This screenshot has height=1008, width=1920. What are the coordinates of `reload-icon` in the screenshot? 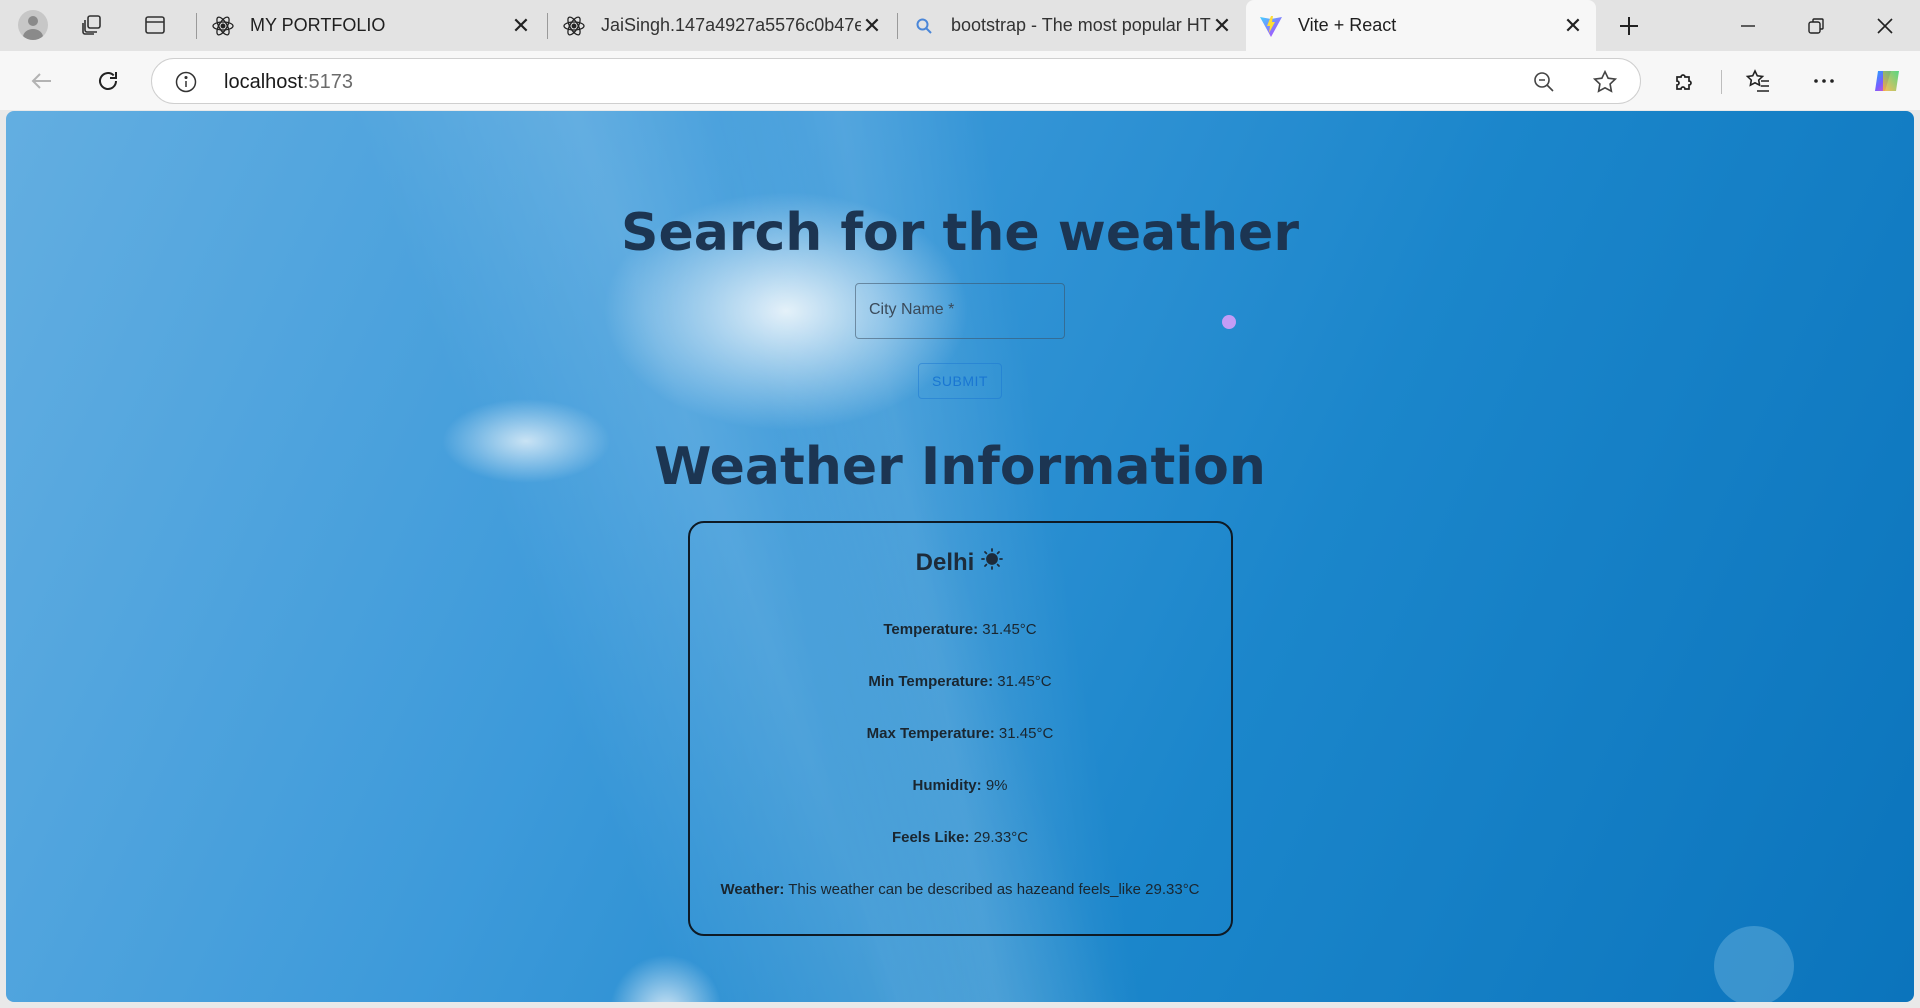 It's located at (108, 81).